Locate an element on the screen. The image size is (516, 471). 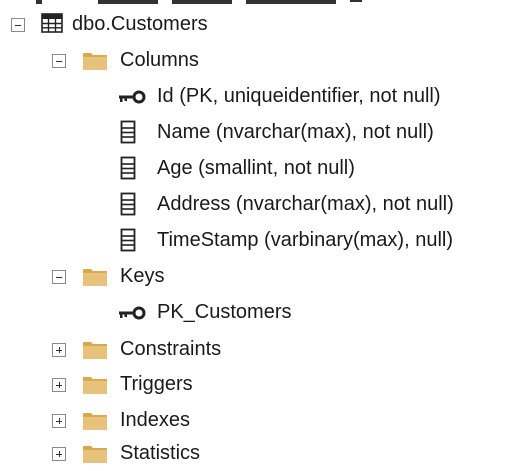
table-icon is located at coordinates (52, 26).